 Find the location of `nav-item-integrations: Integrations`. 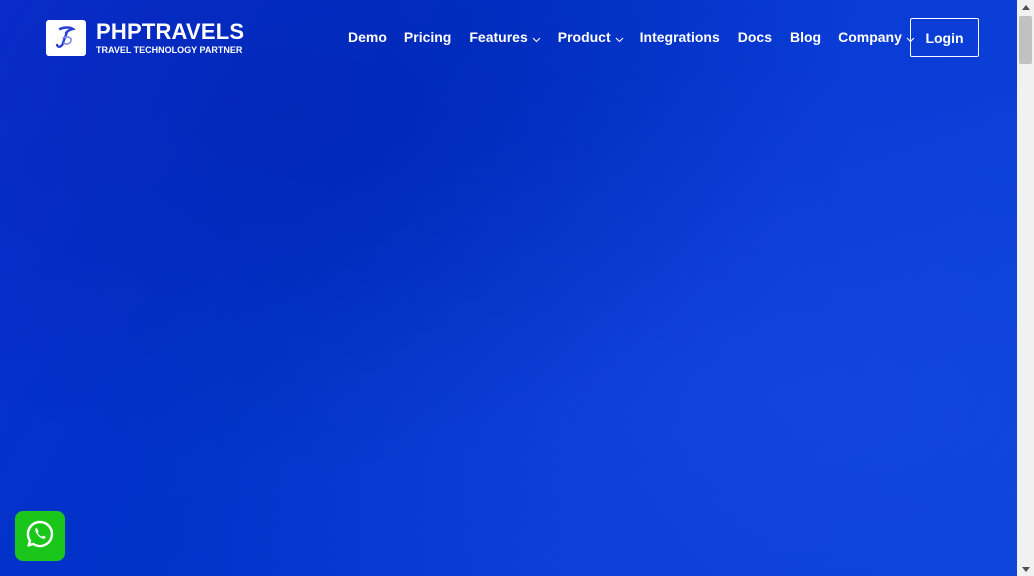

nav-item-integrations: Integrations is located at coordinates (680, 37).